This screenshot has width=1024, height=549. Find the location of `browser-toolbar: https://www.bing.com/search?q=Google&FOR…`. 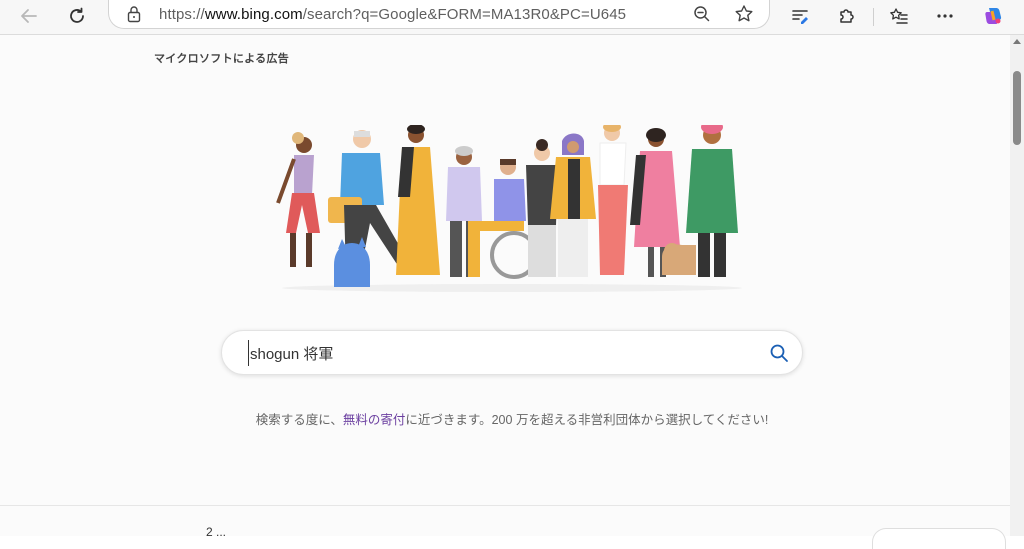

browser-toolbar: https://www.bing.com/search?q=Google&FOR… is located at coordinates (512, 17).